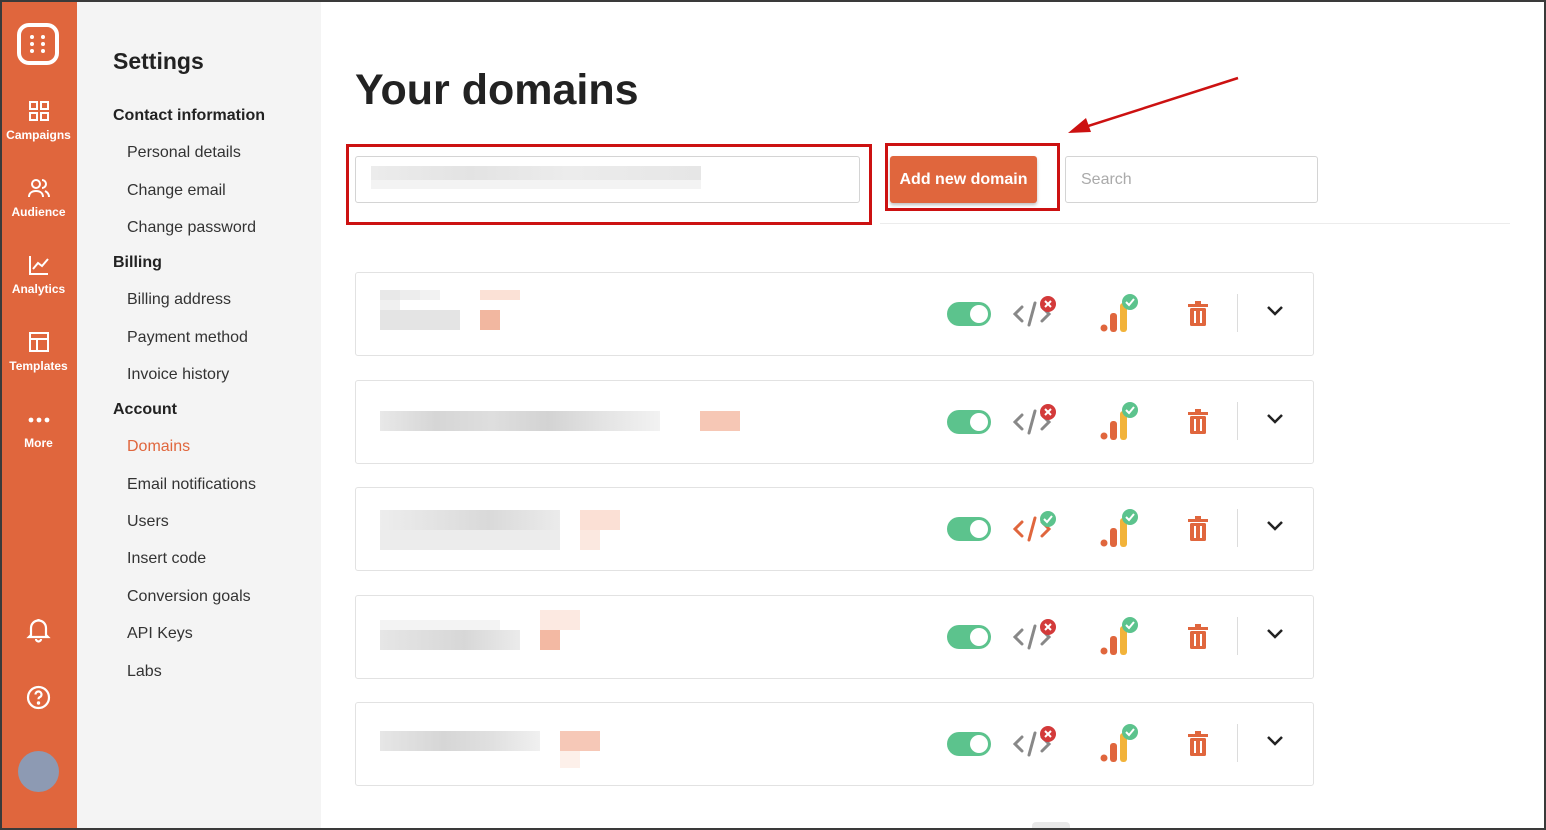 The width and height of the screenshot is (1546, 830). Describe the element at coordinates (189, 115) in the screenshot. I see `section-contact-information: Contact information` at that location.